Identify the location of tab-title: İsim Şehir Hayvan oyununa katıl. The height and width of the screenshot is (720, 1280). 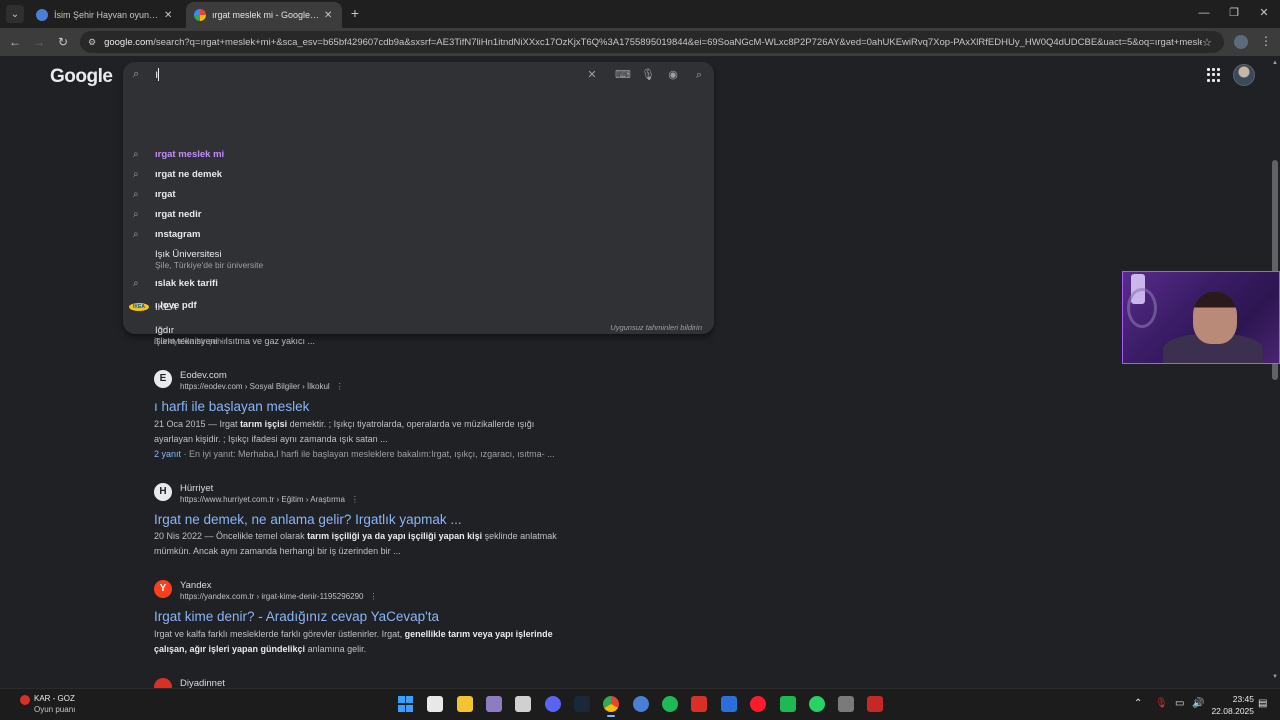
(107, 15).